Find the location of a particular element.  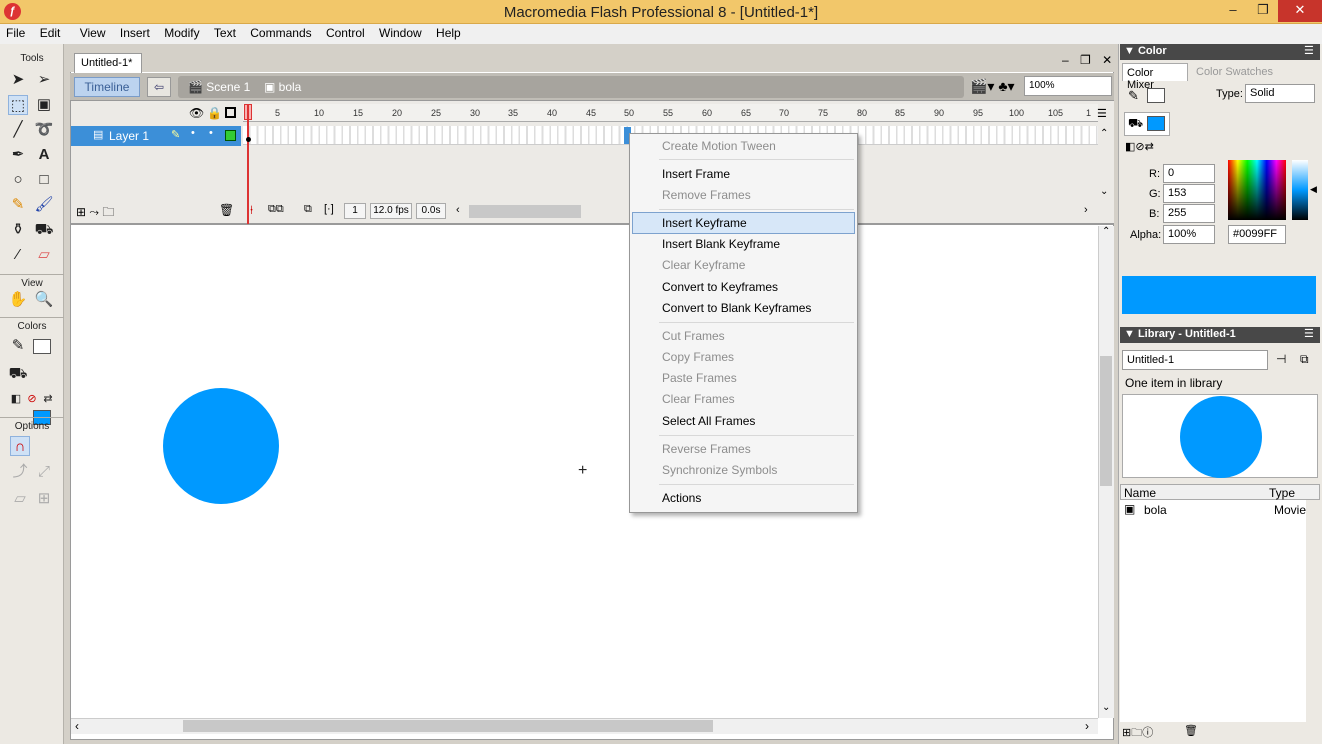

mixer-stroke-swatch is located at coordinates (1156, 95).